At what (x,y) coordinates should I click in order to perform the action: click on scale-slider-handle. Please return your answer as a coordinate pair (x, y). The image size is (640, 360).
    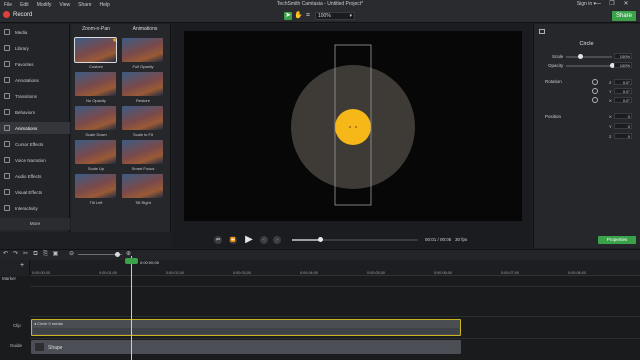
    Looking at the image, I should click on (580, 56).